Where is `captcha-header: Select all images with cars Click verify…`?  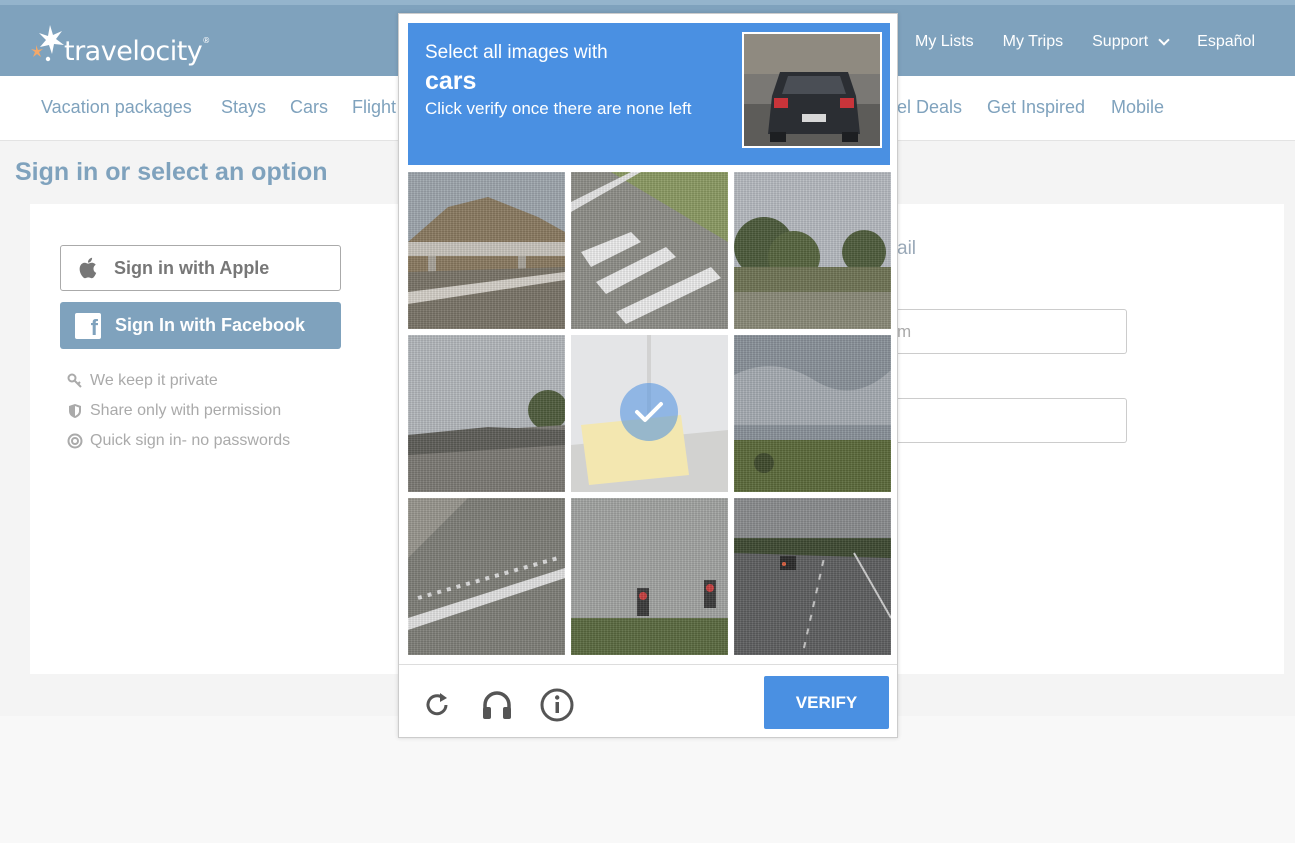 captcha-header: Select all images with cars Click verify… is located at coordinates (649, 94).